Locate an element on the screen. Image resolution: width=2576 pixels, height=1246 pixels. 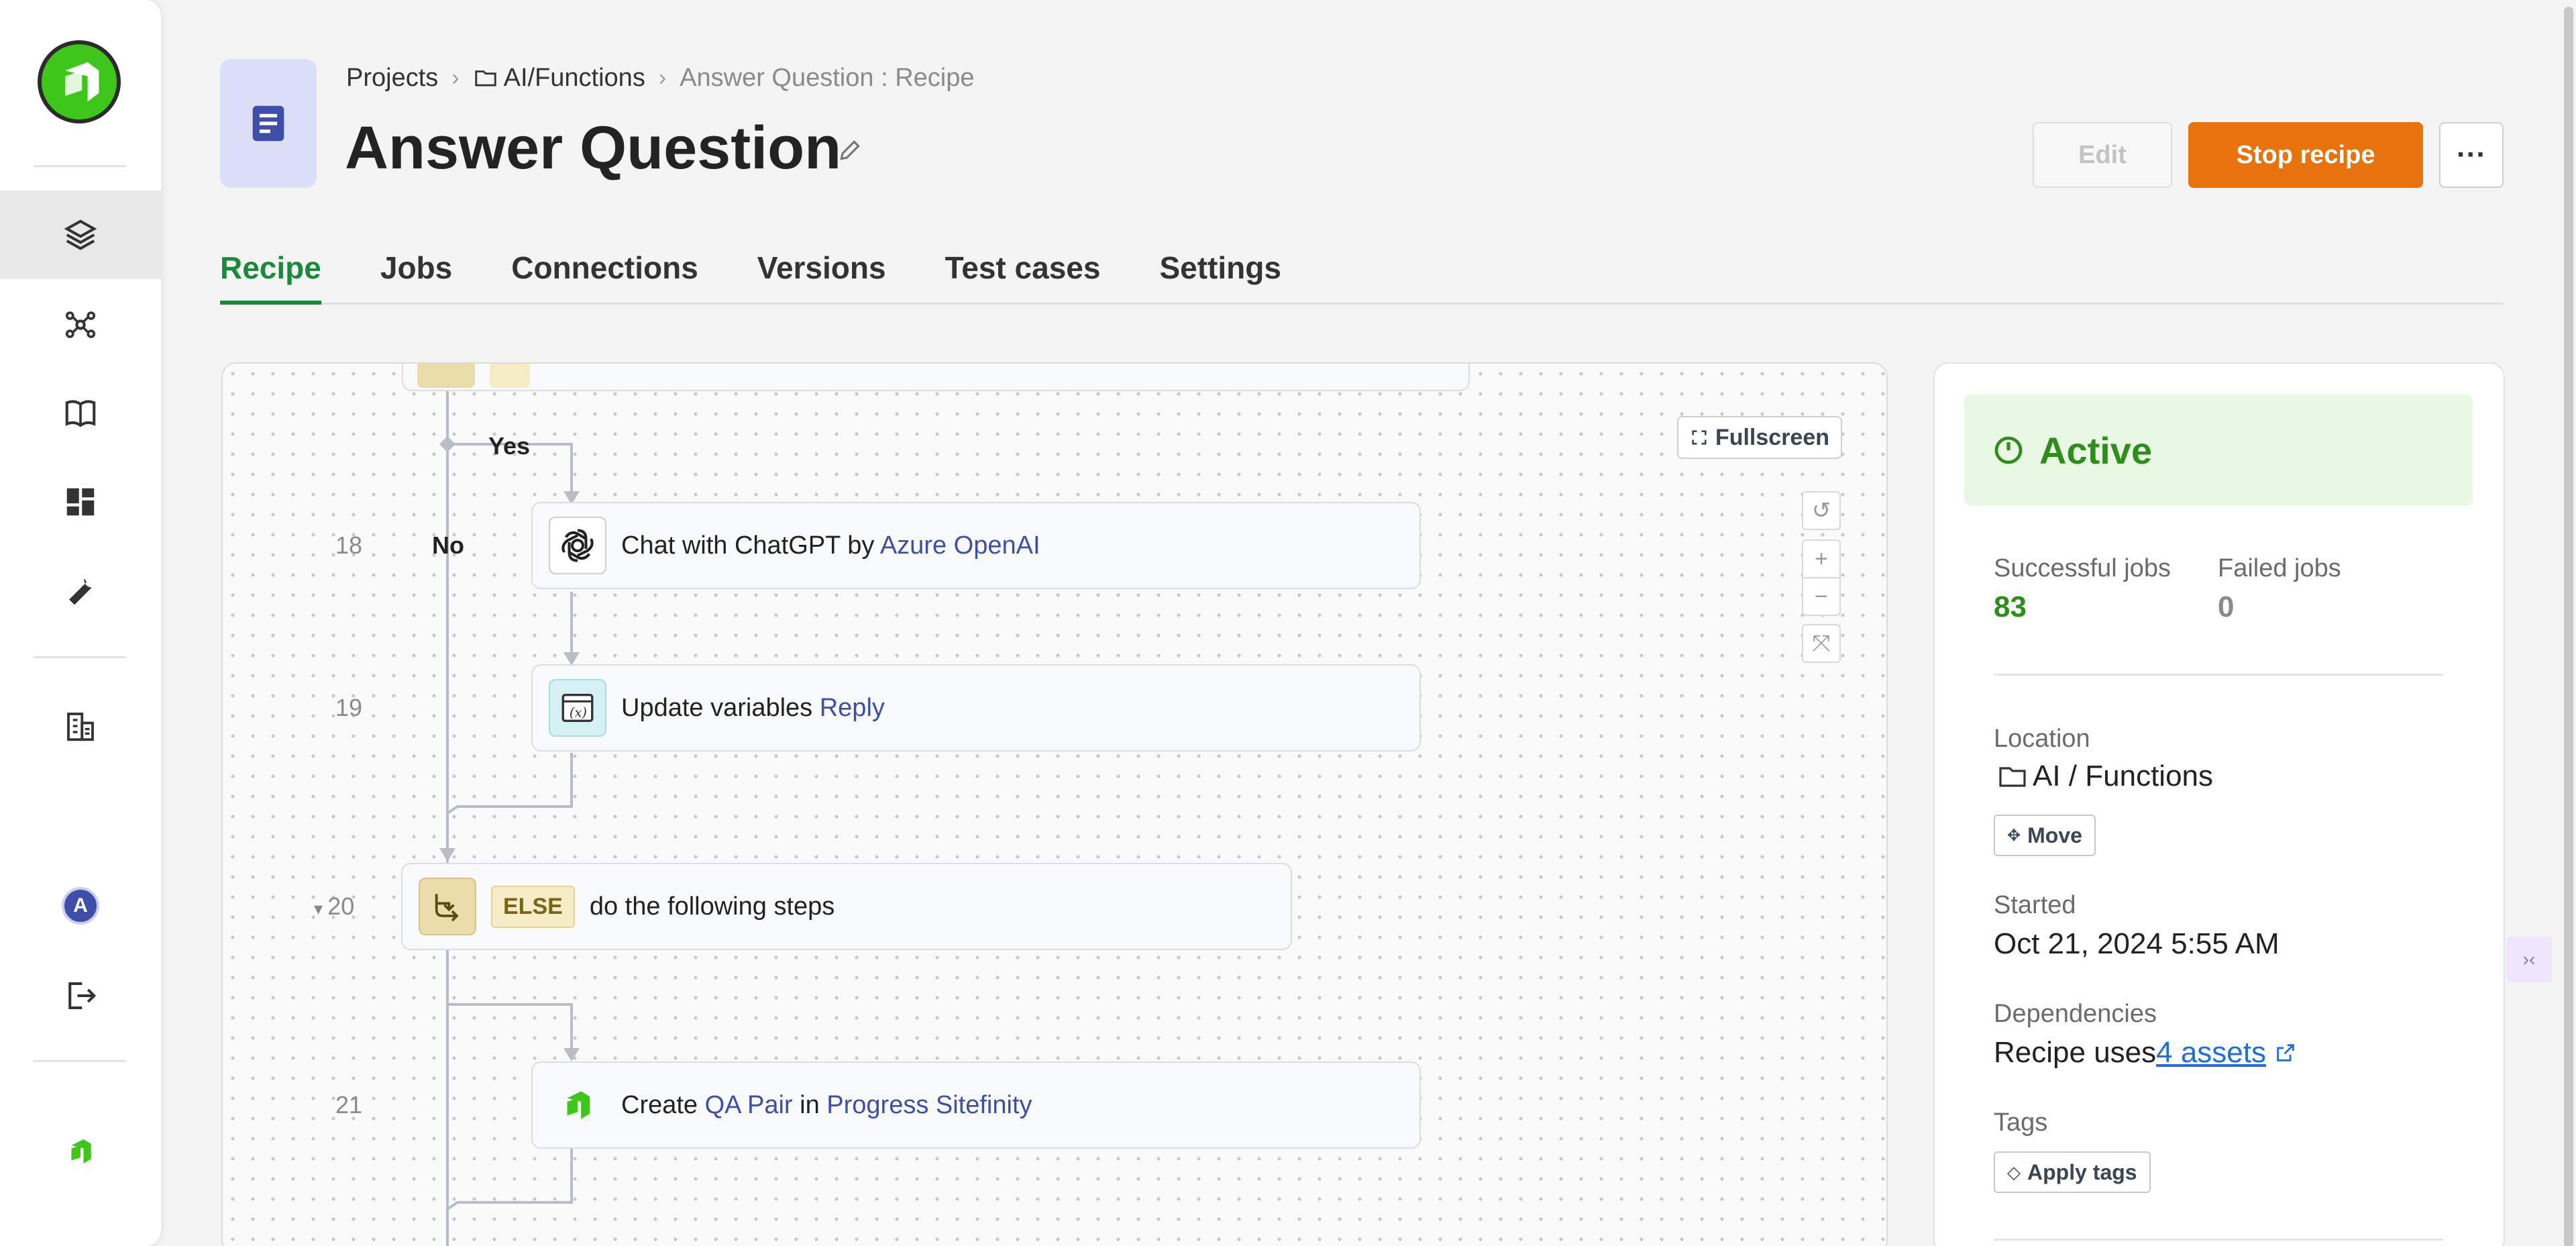
pencil-icon is located at coordinates (850, 150).